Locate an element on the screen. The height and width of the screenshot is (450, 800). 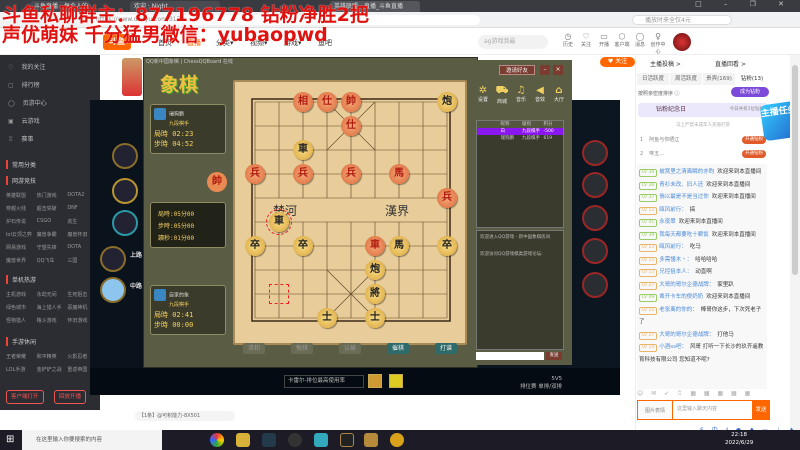
page-scrollbar is located at coordinates (795, 242).